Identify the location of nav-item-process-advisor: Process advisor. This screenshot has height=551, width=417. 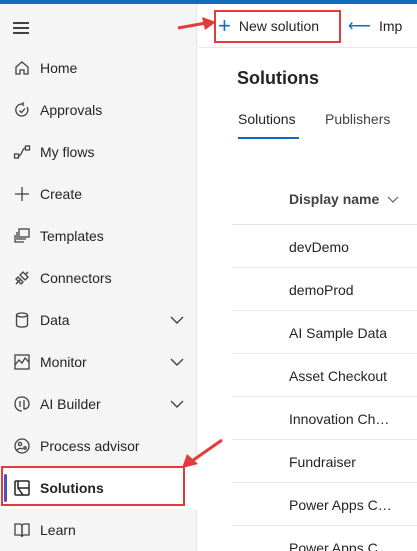
(98, 446).